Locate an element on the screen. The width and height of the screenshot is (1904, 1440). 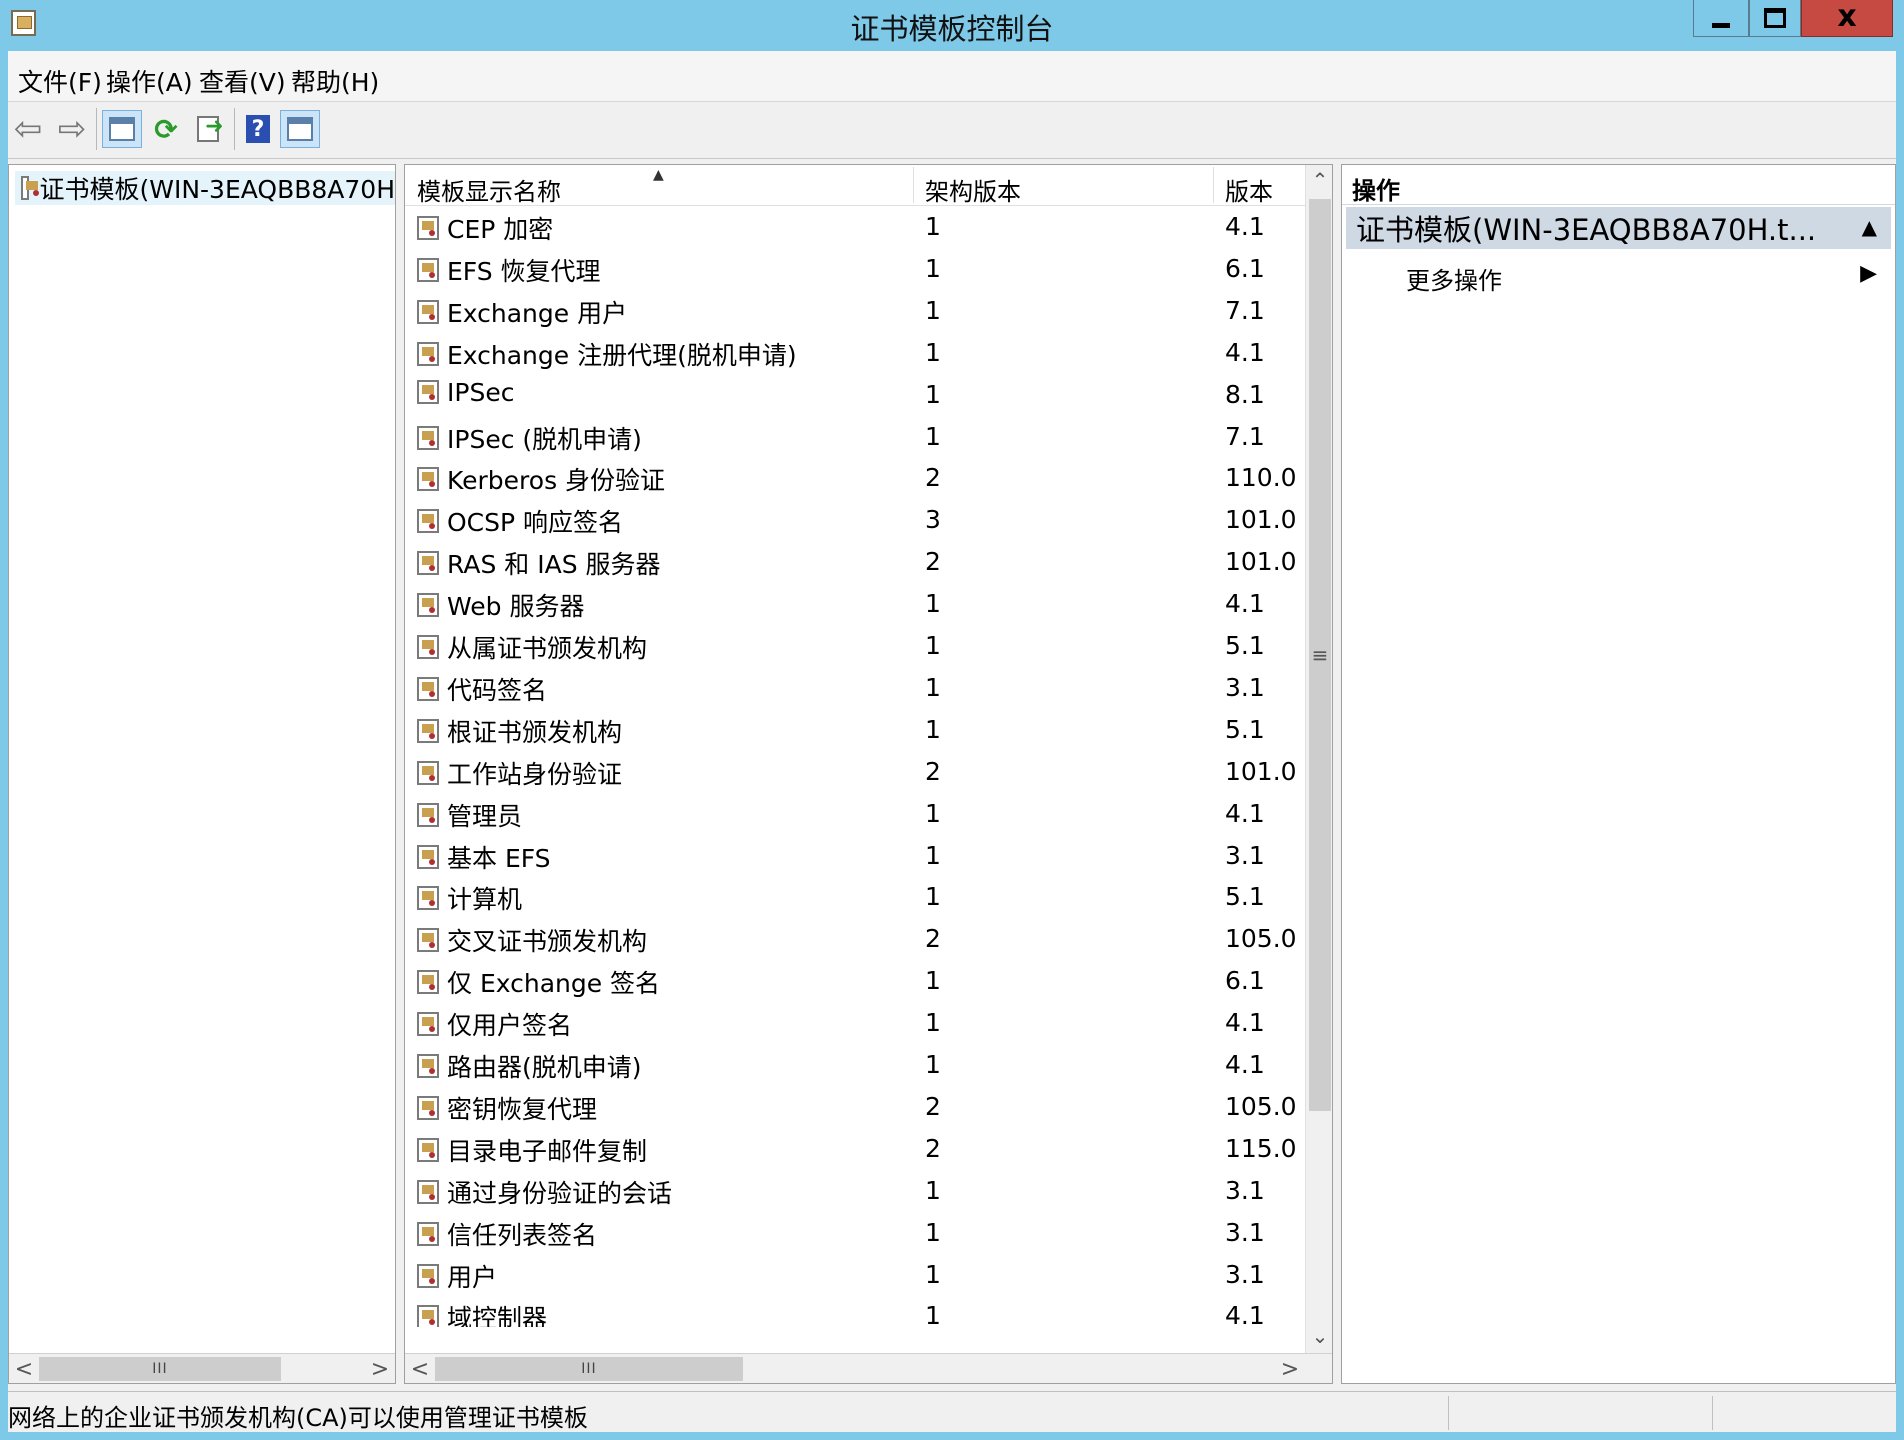
template-name-cell: 路由器(脱机申请) is located at coordinates (529, 1066).